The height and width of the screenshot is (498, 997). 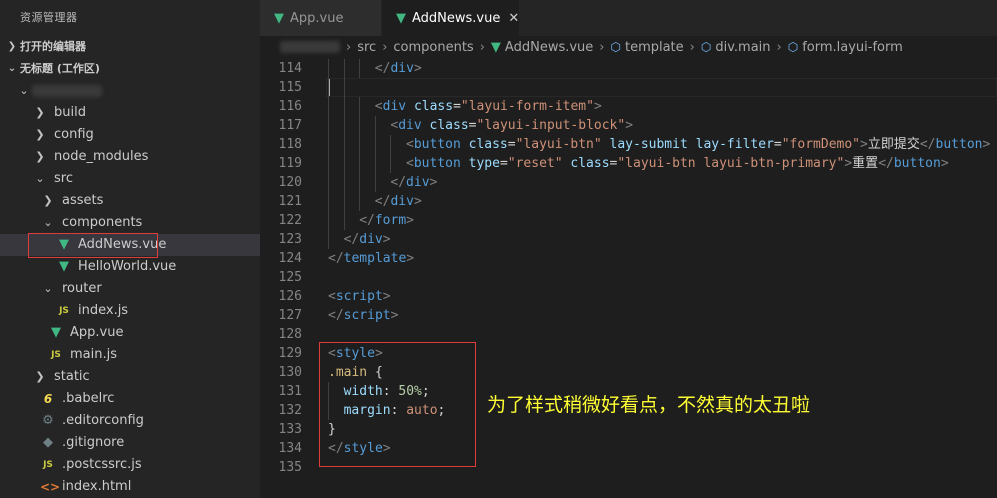 What do you see at coordinates (410, 163) in the screenshot?
I see `code-token: <` at bounding box center [410, 163].